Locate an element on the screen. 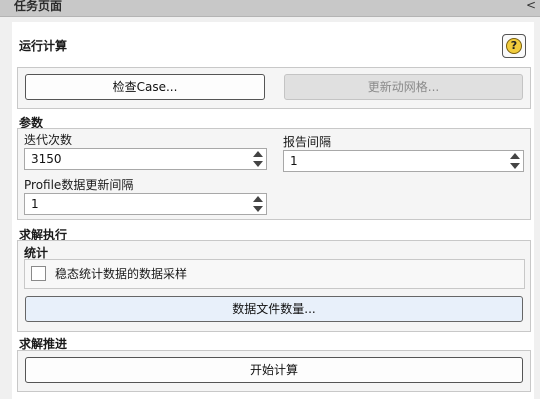 The width and height of the screenshot is (540, 399). help-button: ? is located at coordinates (514, 46).